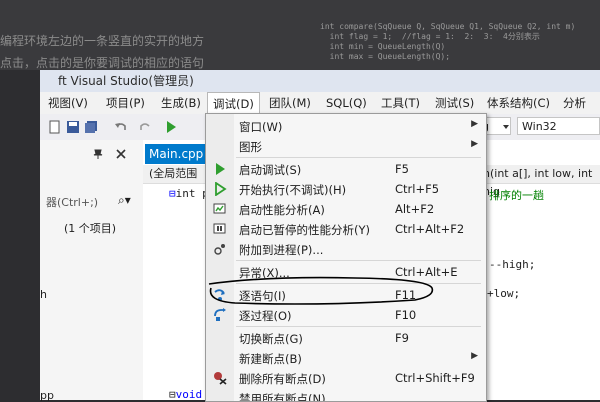 The width and height of the screenshot is (600, 402). What do you see at coordinates (346, 358) in the screenshot?
I see `menu-item-new-breakpoint: 新建断点(B) ▶` at bounding box center [346, 358].